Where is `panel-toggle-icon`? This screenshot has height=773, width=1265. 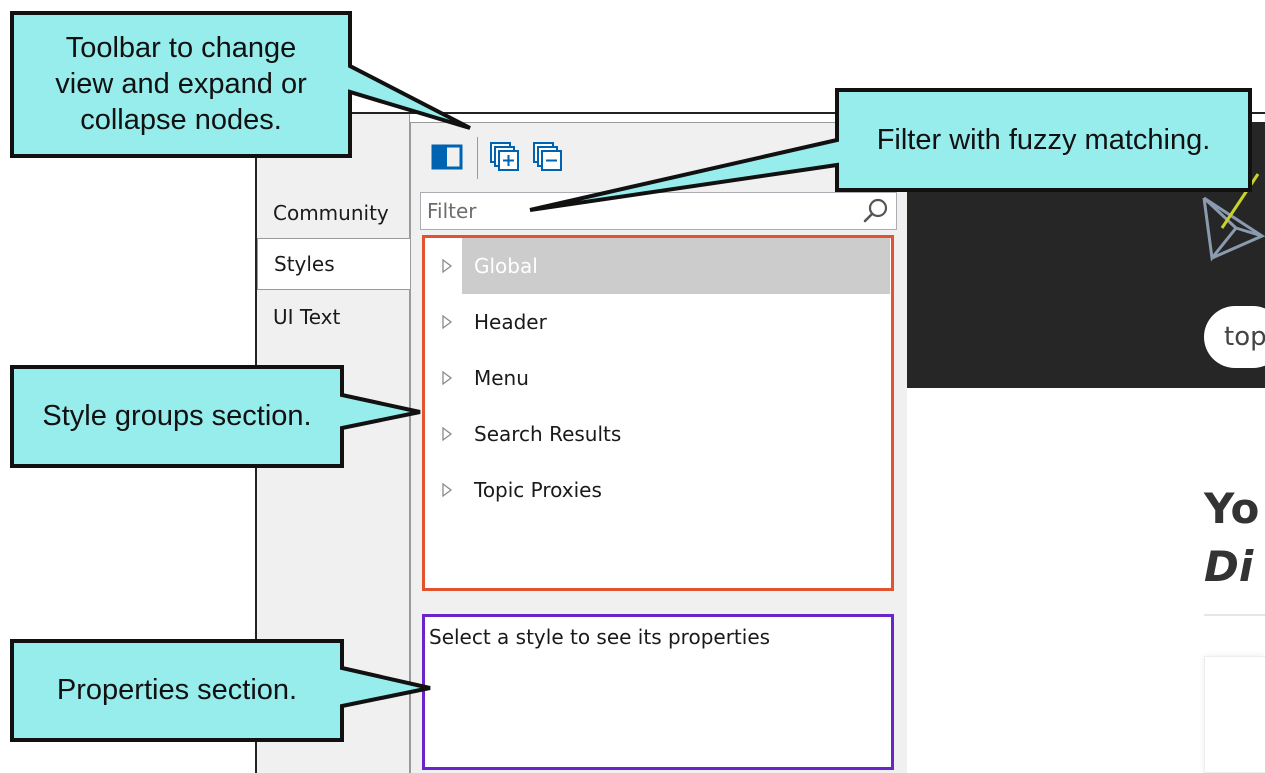
panel-toggle-icon is located at coordinates (447, 157).